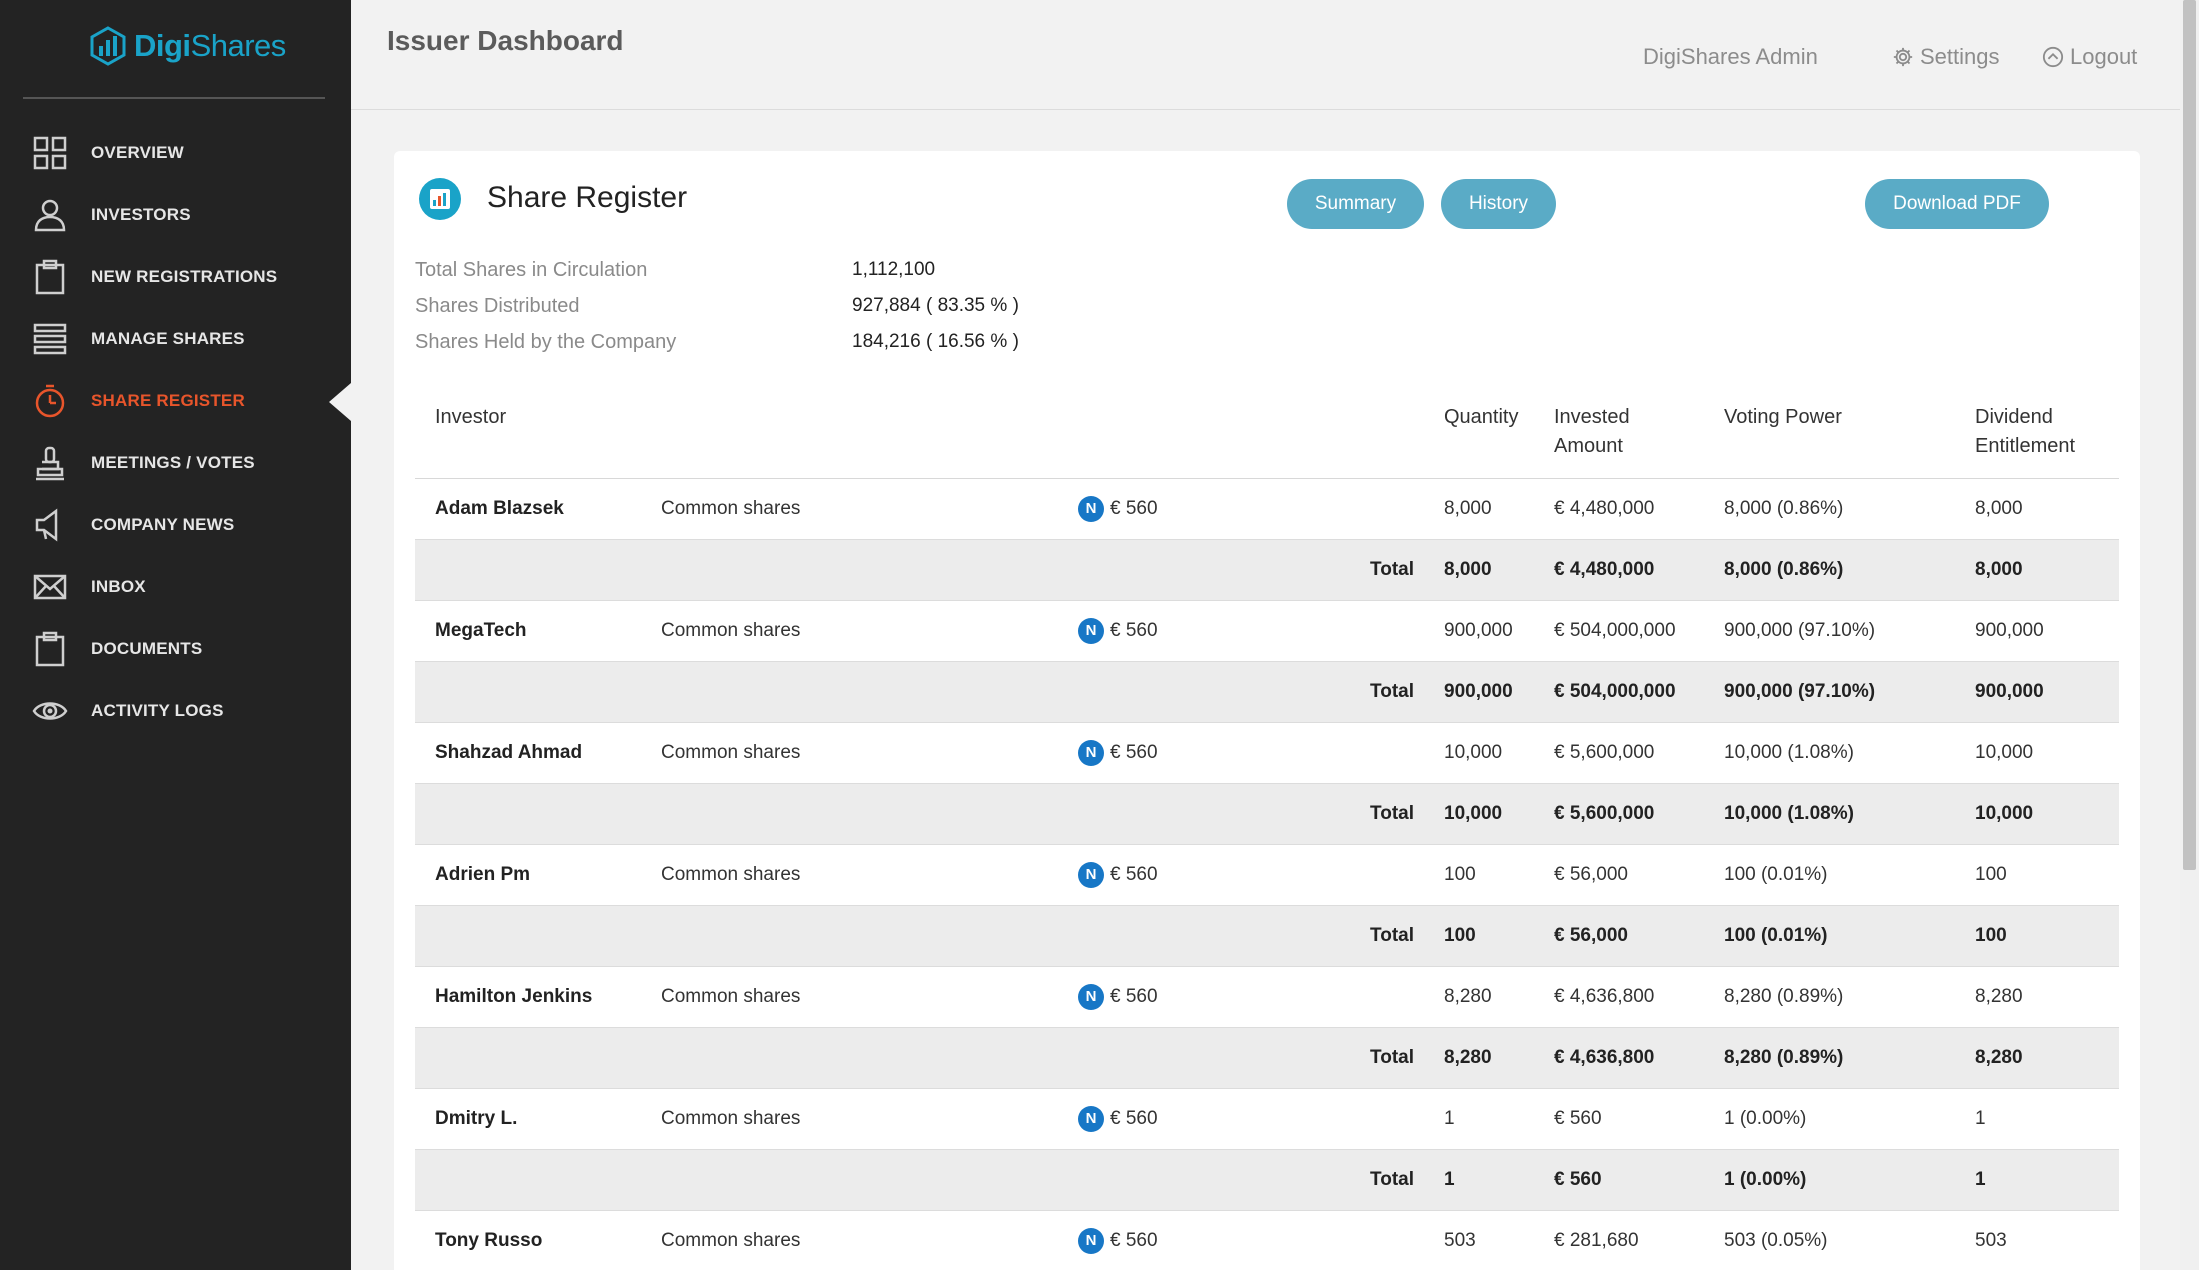 Image resolution: width=2199 pixels, height=1270 pixels. I want to click on stamp-icon, so click(50, 463).